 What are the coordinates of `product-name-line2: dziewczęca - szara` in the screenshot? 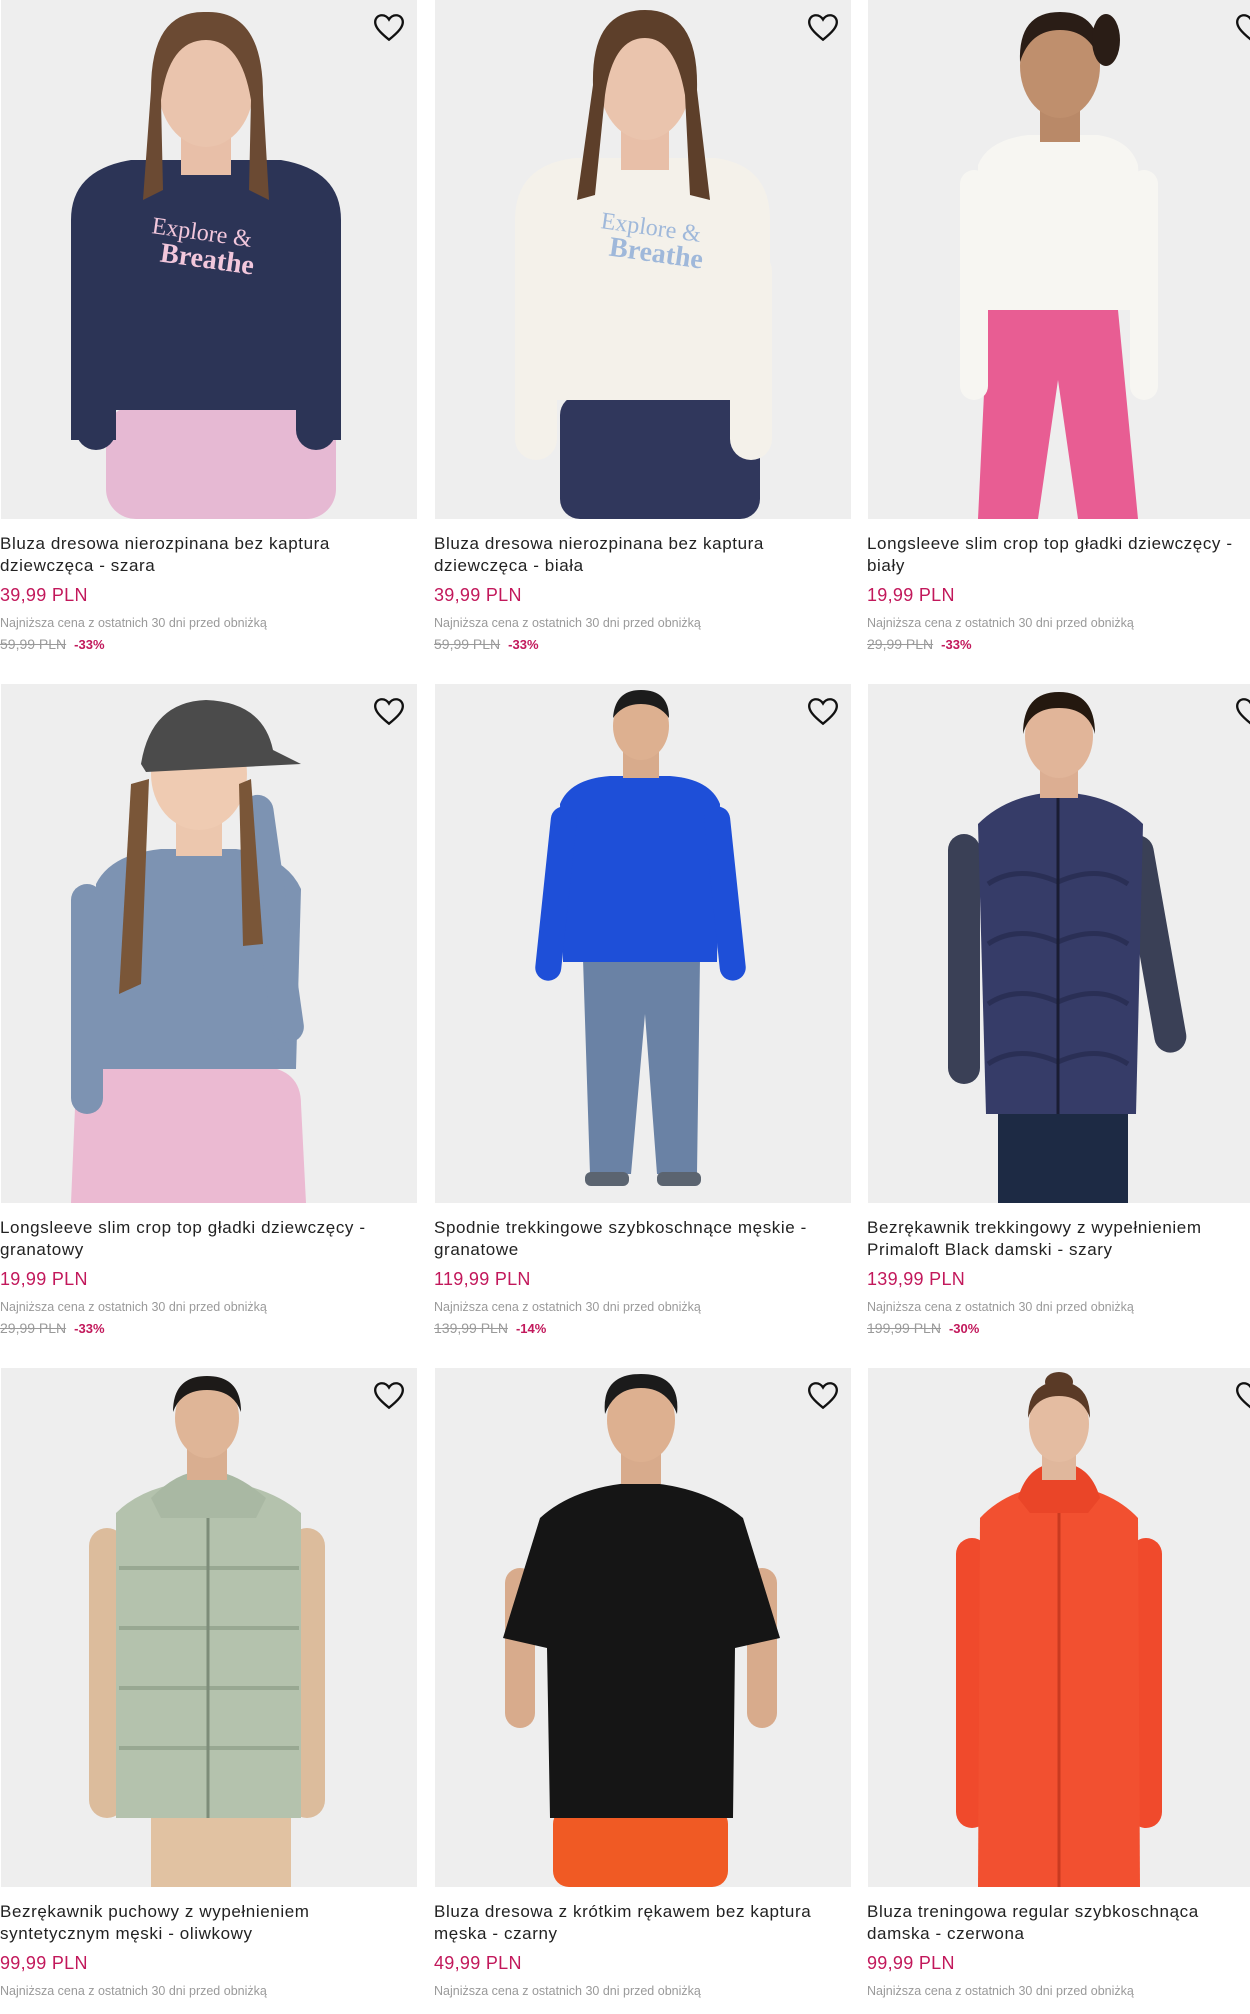 It's located at (209, 566).